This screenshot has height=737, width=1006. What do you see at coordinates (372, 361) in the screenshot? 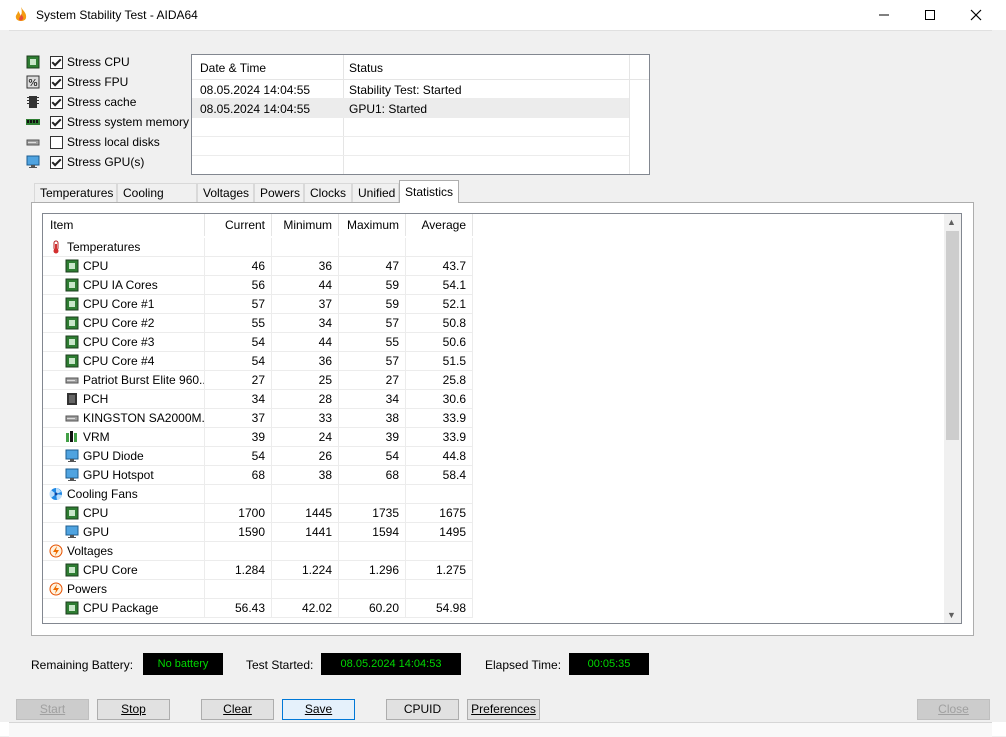
I see `cell-maximum: 57` at bounding box center [372, 361].